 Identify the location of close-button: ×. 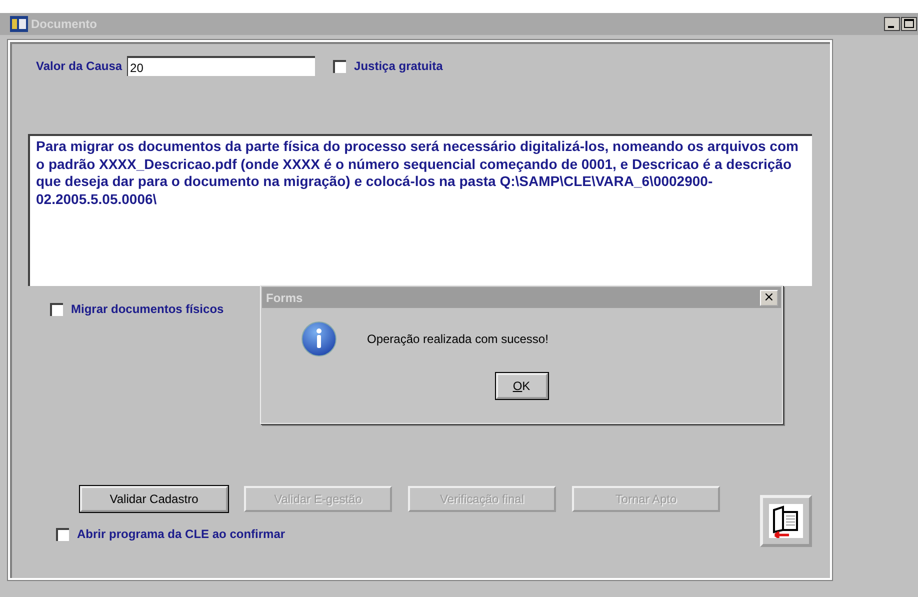
(769, 298).